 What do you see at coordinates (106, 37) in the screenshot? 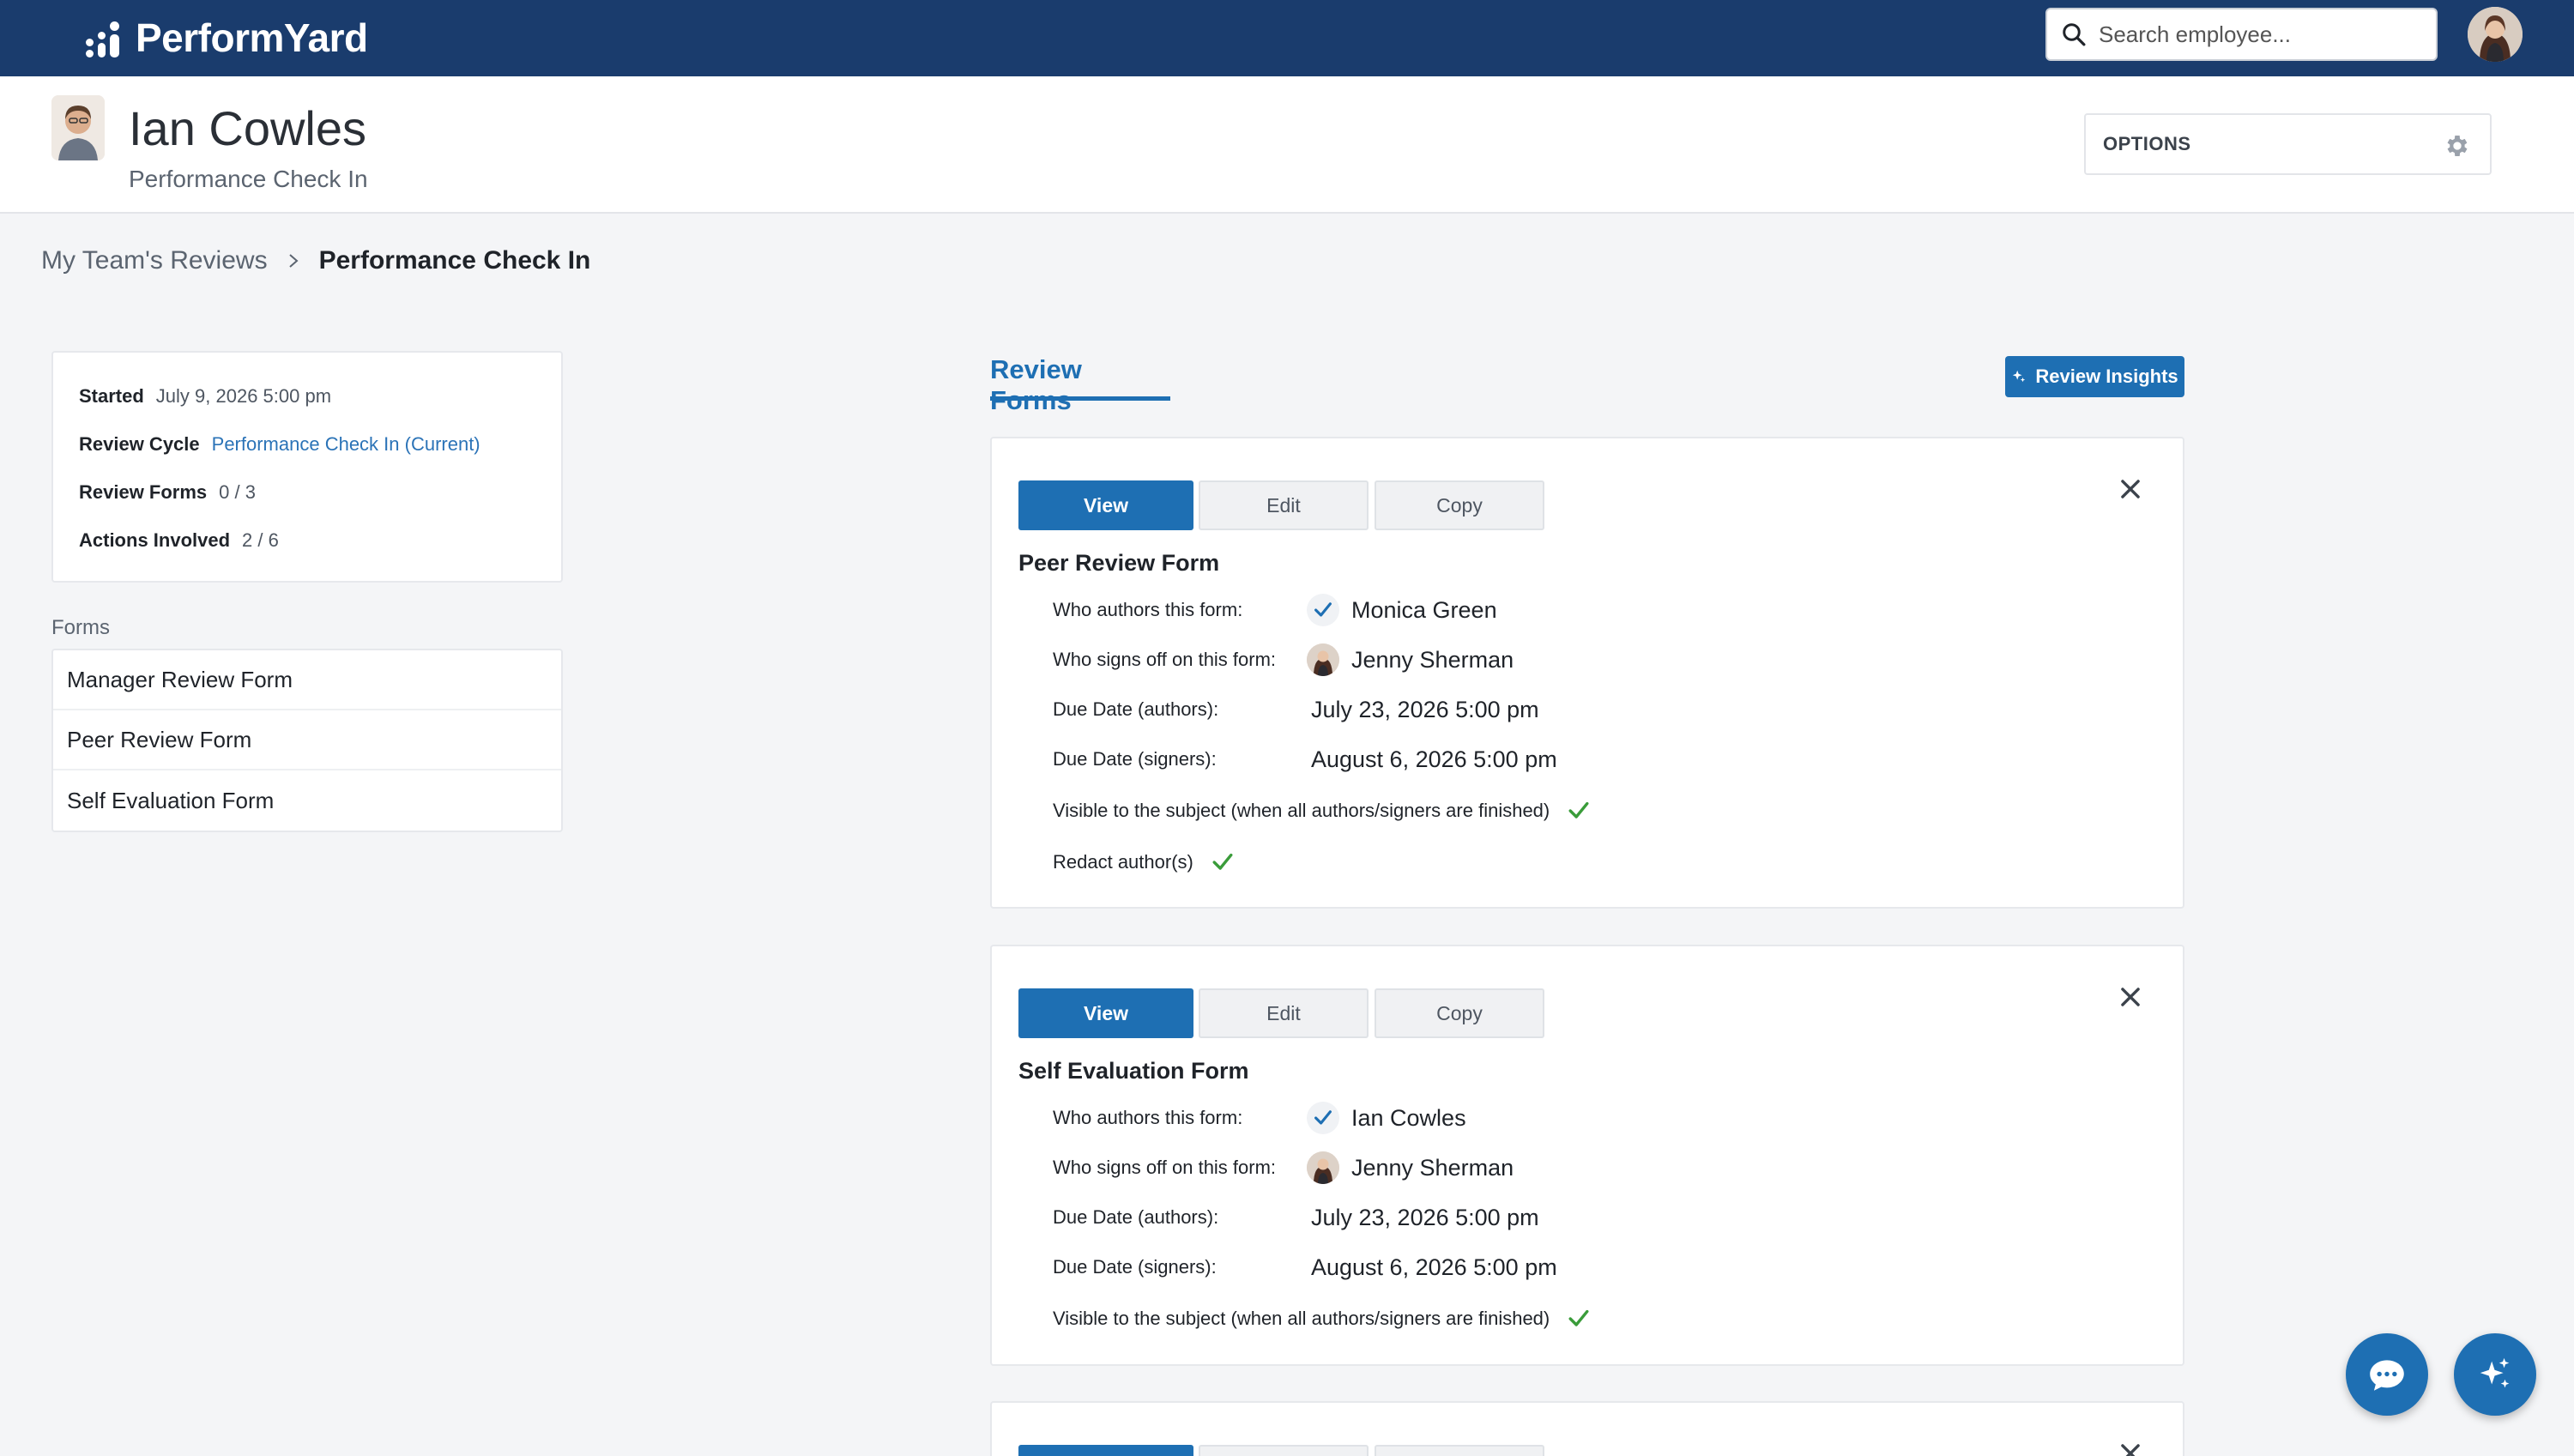
I see `logo-mark-icon` at bounding box center [106, 37].